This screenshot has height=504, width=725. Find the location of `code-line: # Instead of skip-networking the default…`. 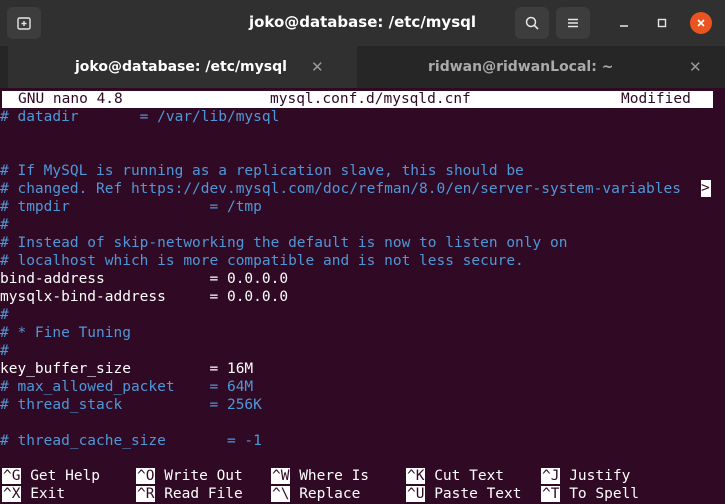

code-line: # Instead of skip-networking the default… is located at coordinates (284, 243).